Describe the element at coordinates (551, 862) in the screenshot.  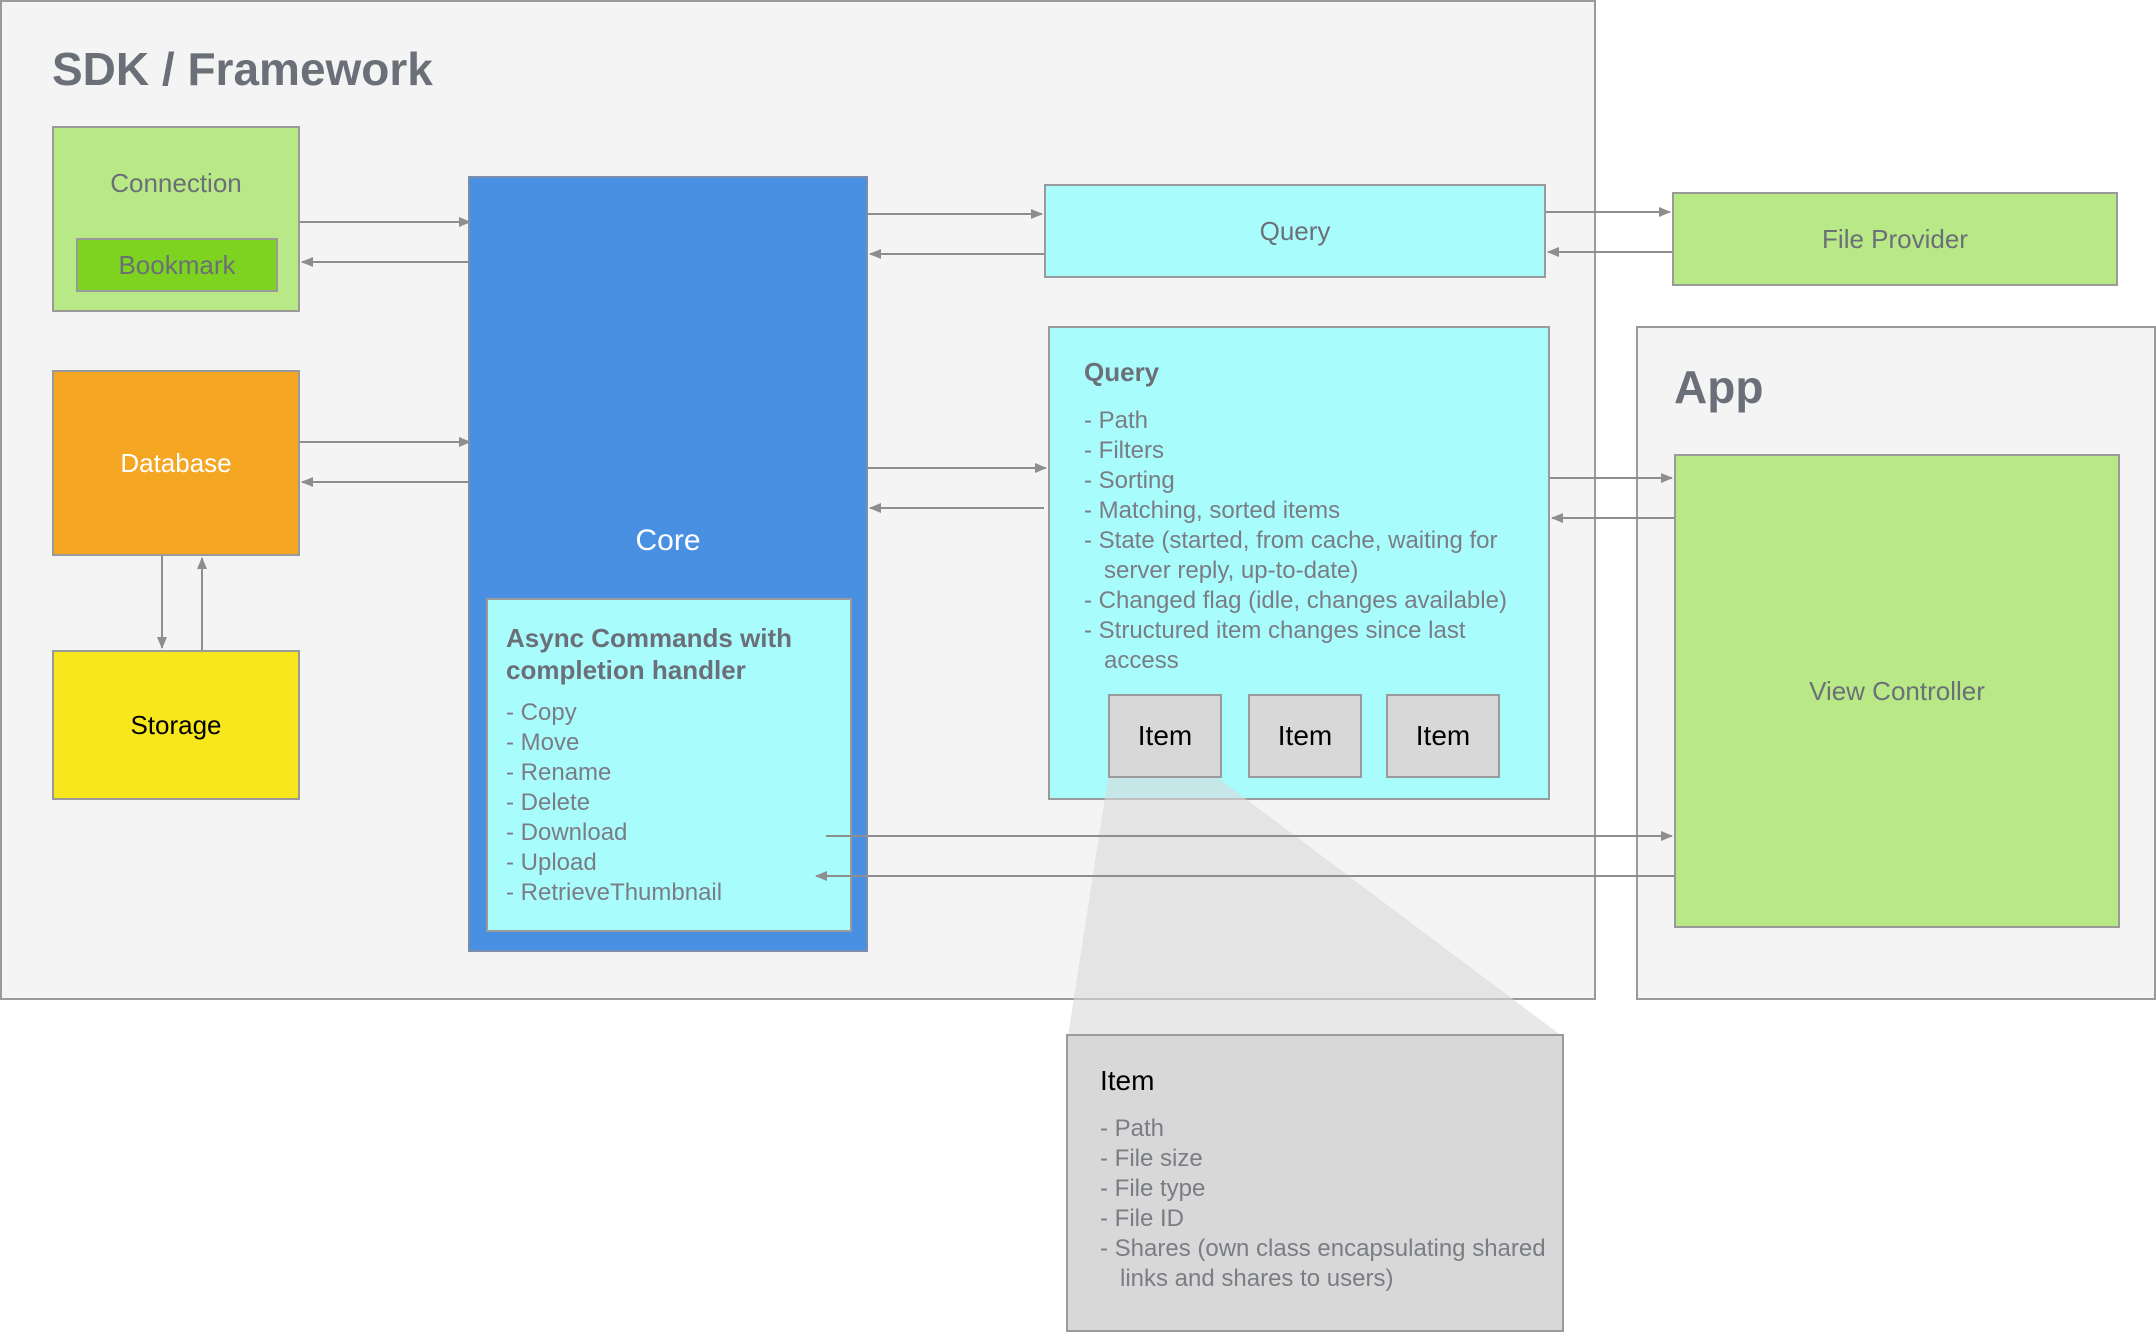
I see `command-item: - Upload` at that location.